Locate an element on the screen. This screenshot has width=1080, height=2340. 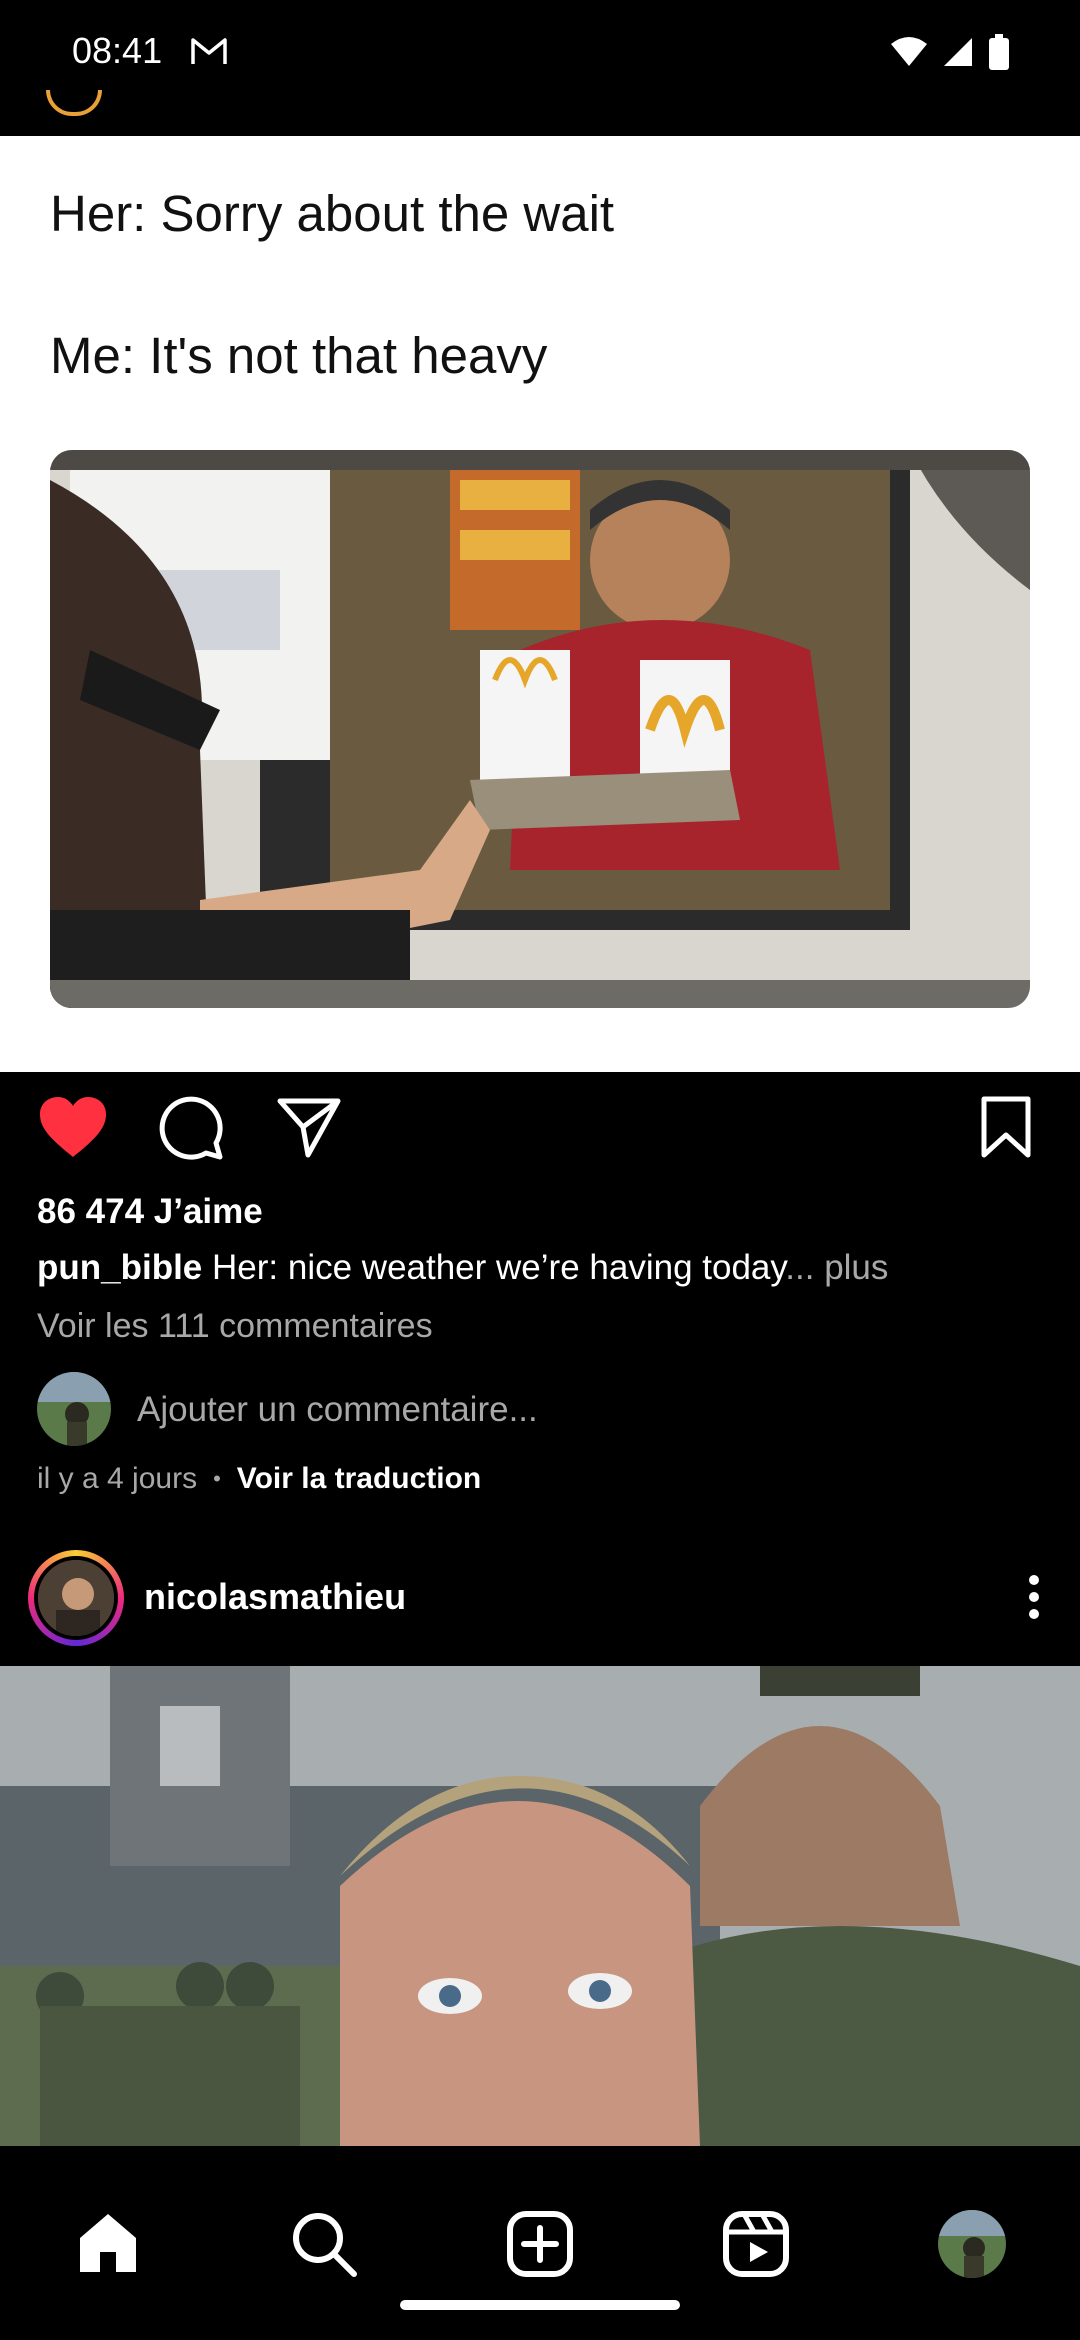
likes-count: 86 474 J’aime is located at coordinates (150, 1212).